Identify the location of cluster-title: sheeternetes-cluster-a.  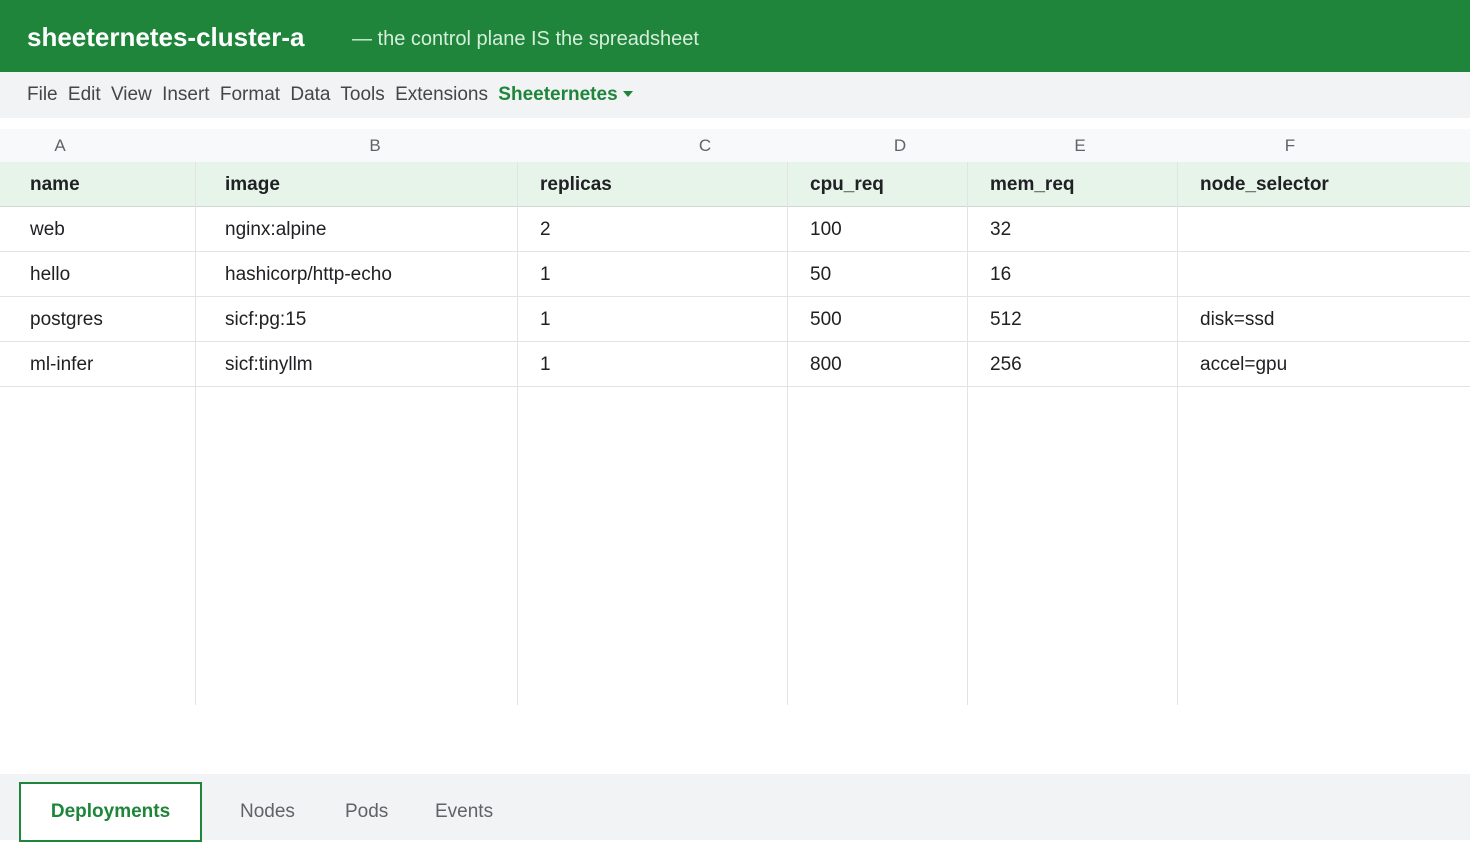
(166, 37).